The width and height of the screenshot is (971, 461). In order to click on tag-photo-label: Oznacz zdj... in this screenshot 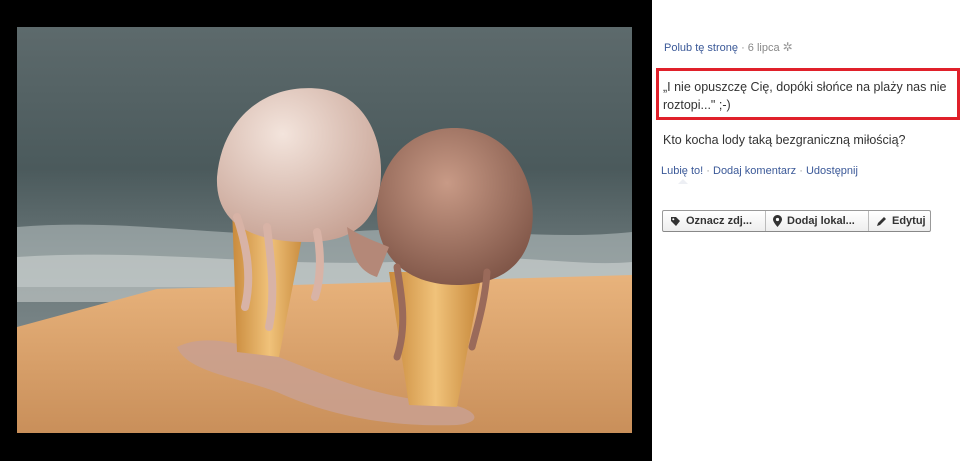, I will do `click(719, 221)`.